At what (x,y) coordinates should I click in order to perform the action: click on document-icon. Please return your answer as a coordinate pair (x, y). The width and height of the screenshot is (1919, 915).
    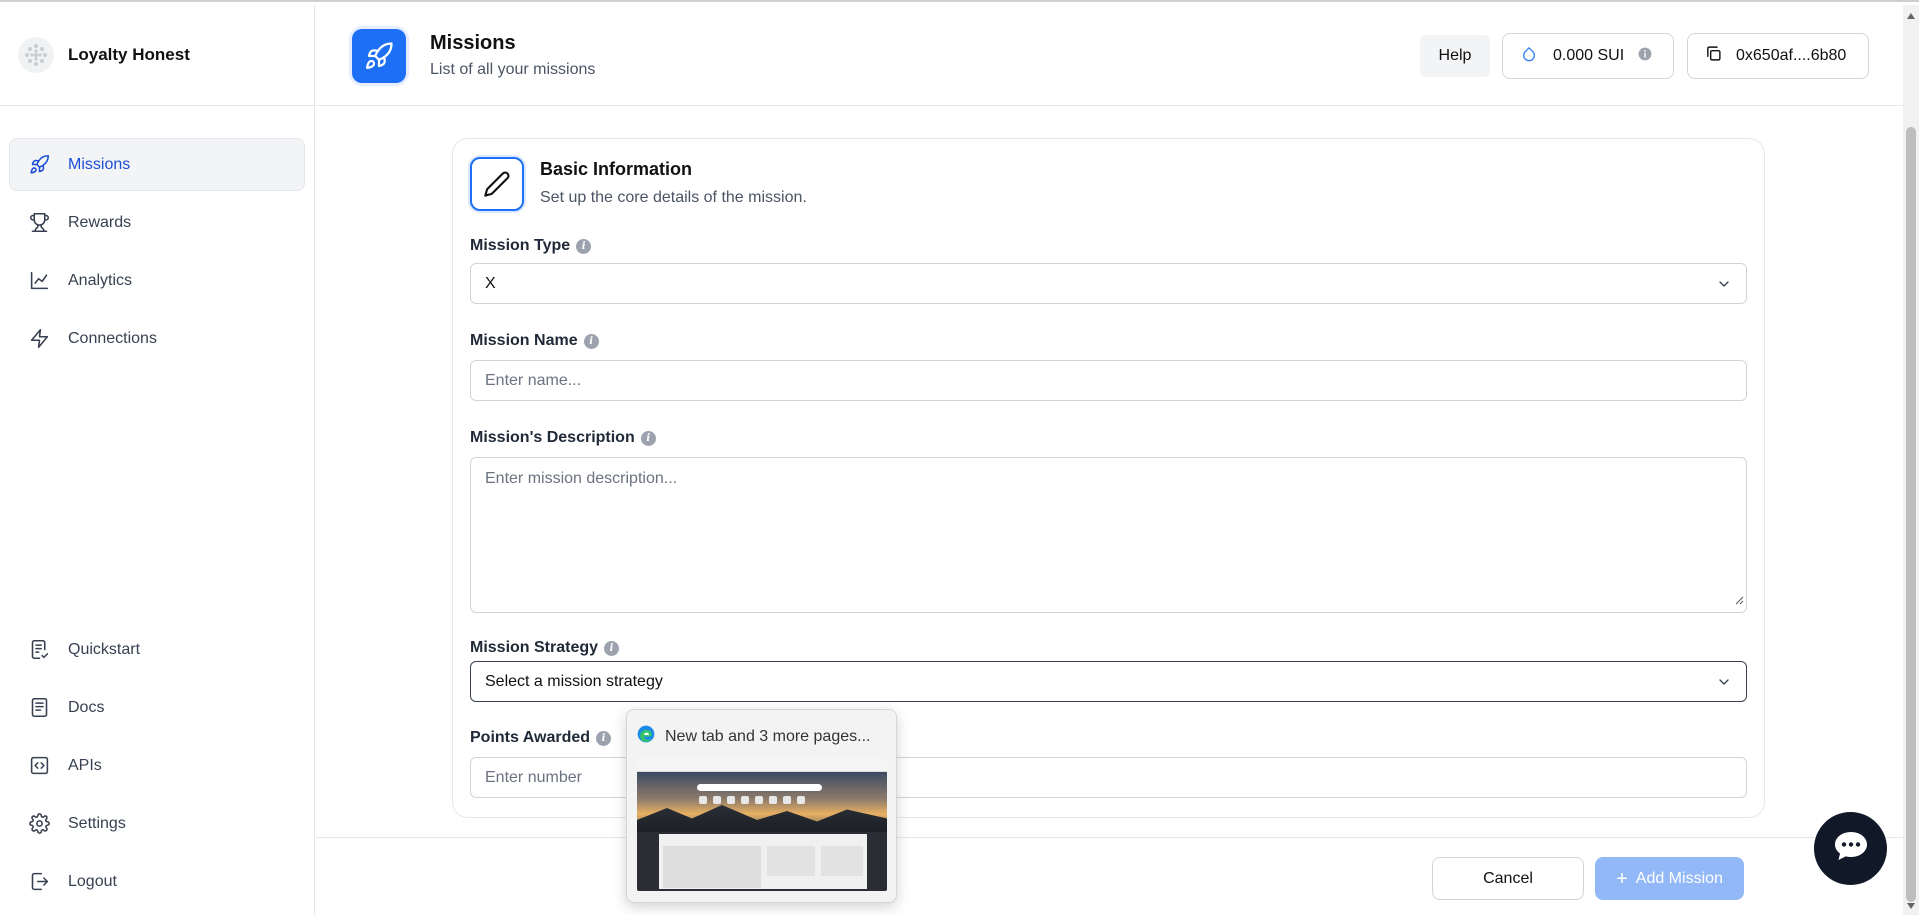
    Looking at the image, I should click on (39, 708).